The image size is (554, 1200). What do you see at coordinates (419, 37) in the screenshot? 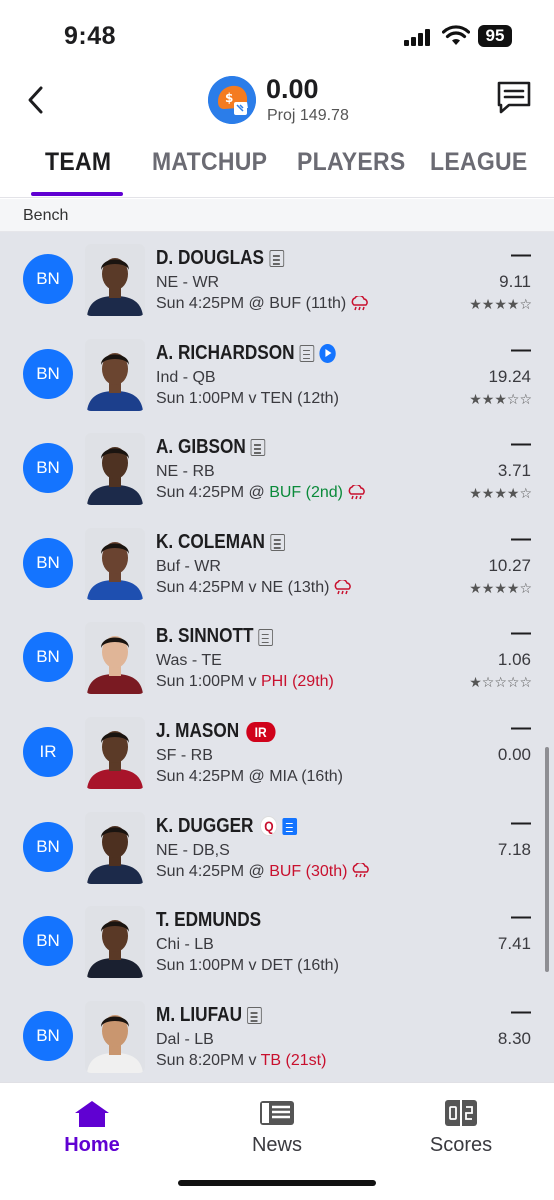
I see `cellular-signal-icon` at bounding box center [419, 37].